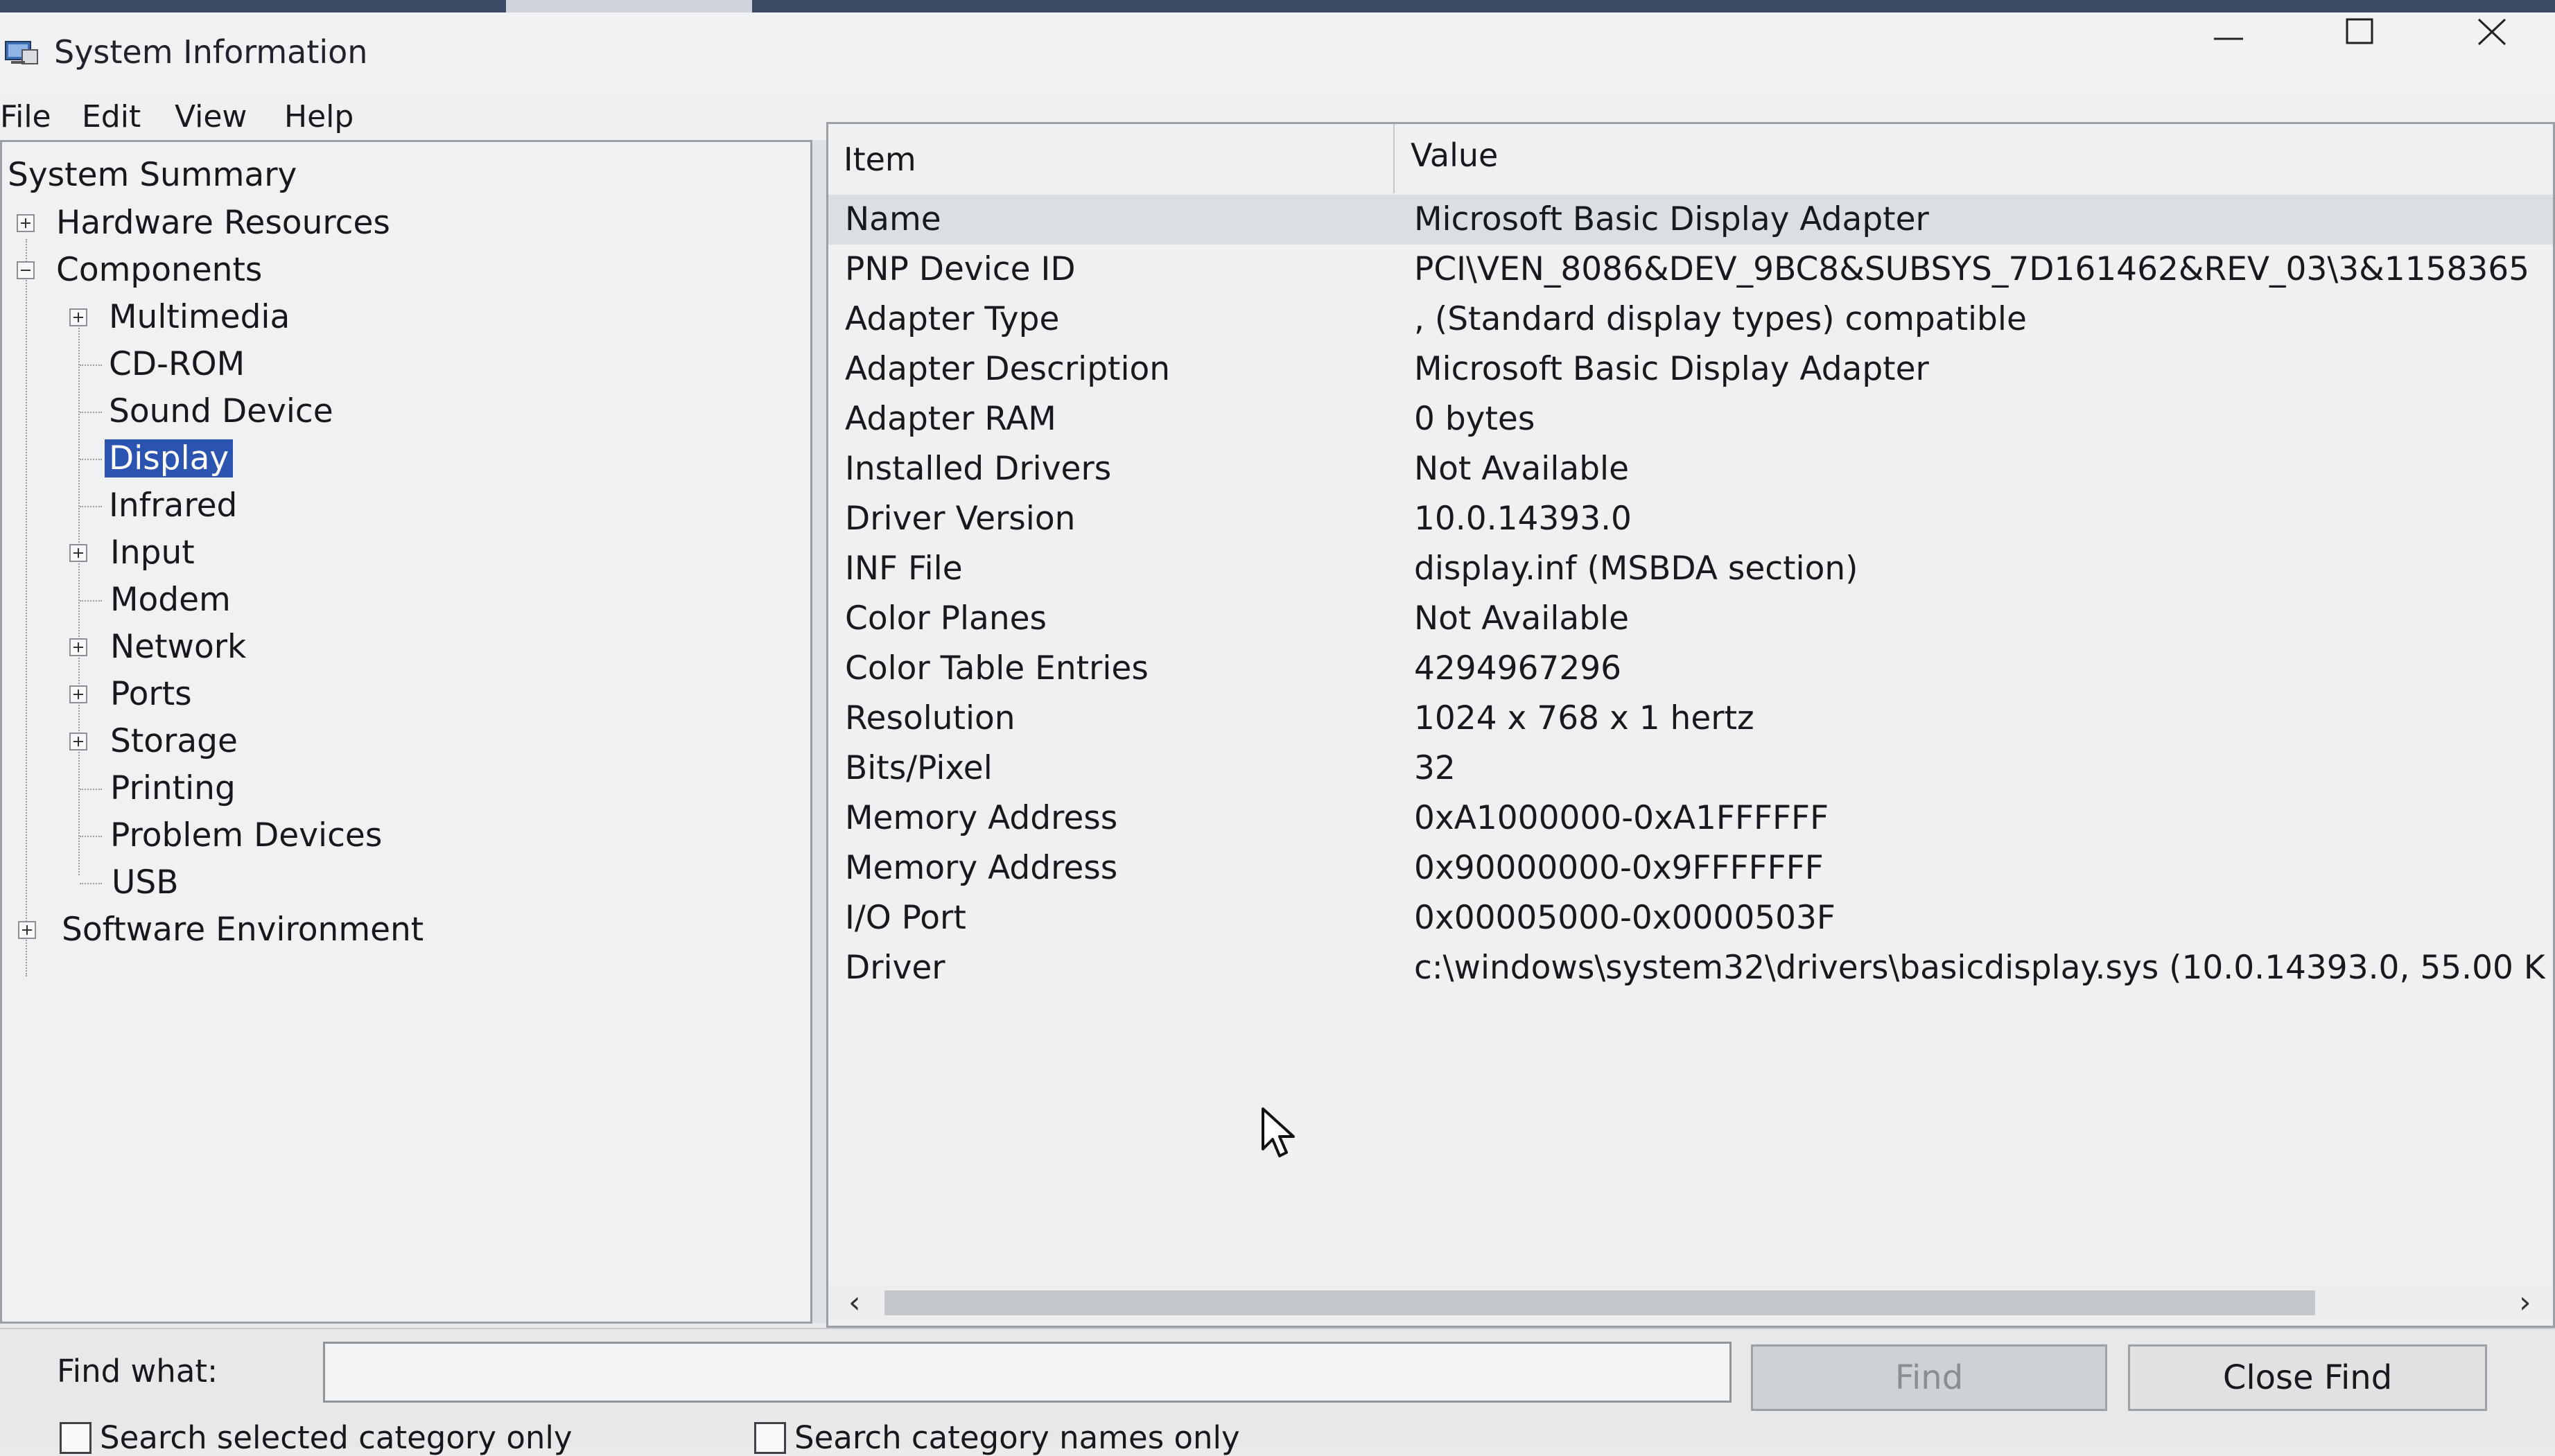 The height and width of the screenshot is (1456, 2555). I want to click on tree-item-infrared: Infrared, so click(173, 506).